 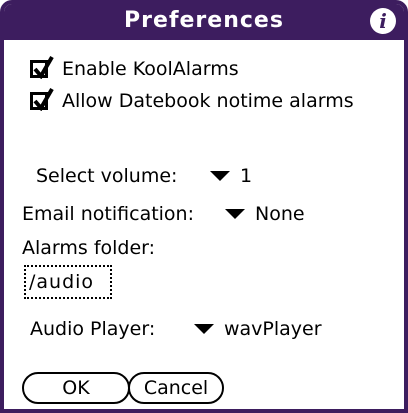 I want to click on cancel-button: Cancel, so click(x=176, y=388).